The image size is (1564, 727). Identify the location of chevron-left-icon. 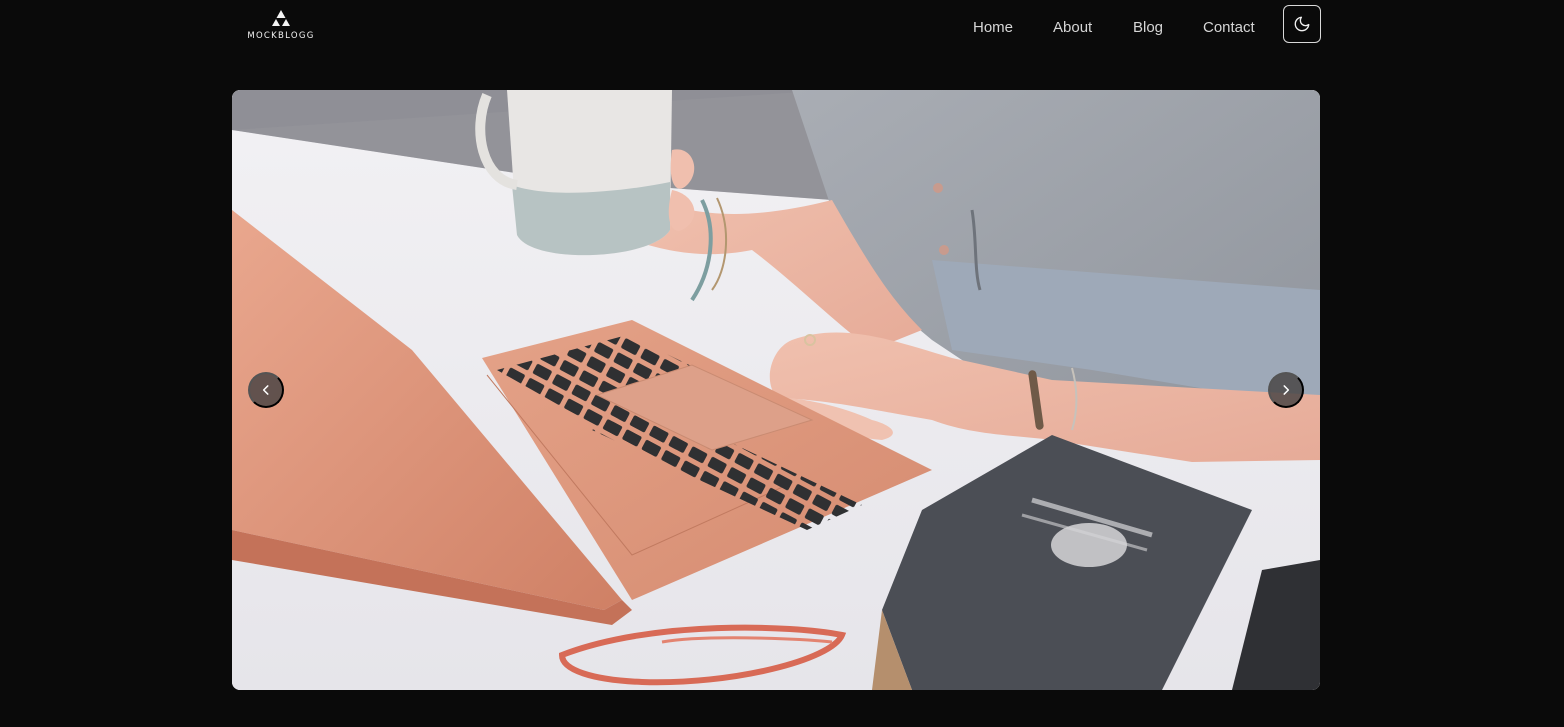
(265, 390).